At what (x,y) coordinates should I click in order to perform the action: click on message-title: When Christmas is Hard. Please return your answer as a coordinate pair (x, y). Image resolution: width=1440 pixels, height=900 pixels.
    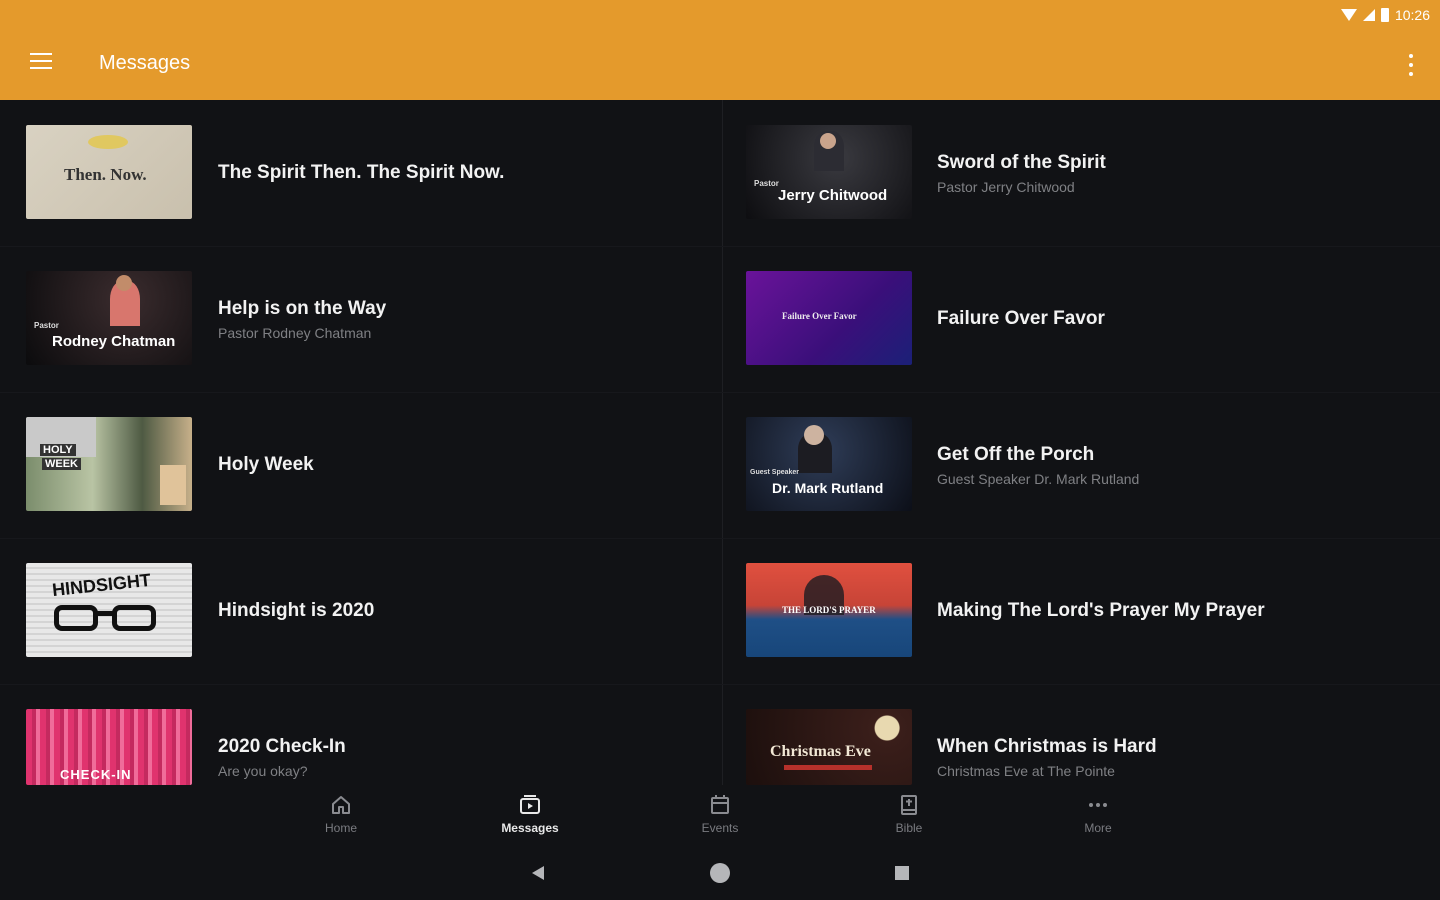
    Looking at the image, I should click on (1047, 746).